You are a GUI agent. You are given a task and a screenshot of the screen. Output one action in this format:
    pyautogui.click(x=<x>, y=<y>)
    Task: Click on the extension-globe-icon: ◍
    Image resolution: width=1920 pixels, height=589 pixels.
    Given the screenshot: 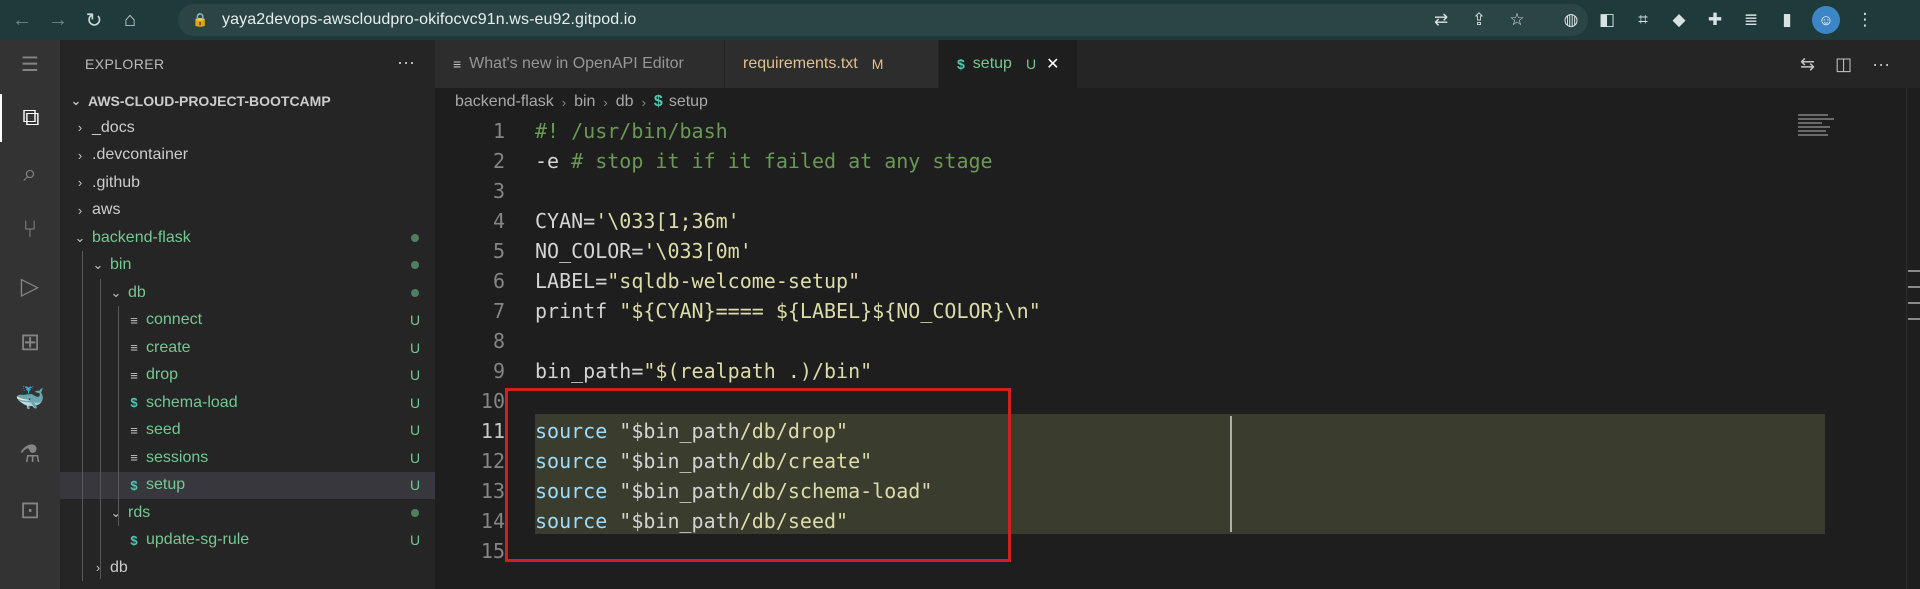 What is the action you would take?
    pyautogui.click(x=1571, y=20)
    